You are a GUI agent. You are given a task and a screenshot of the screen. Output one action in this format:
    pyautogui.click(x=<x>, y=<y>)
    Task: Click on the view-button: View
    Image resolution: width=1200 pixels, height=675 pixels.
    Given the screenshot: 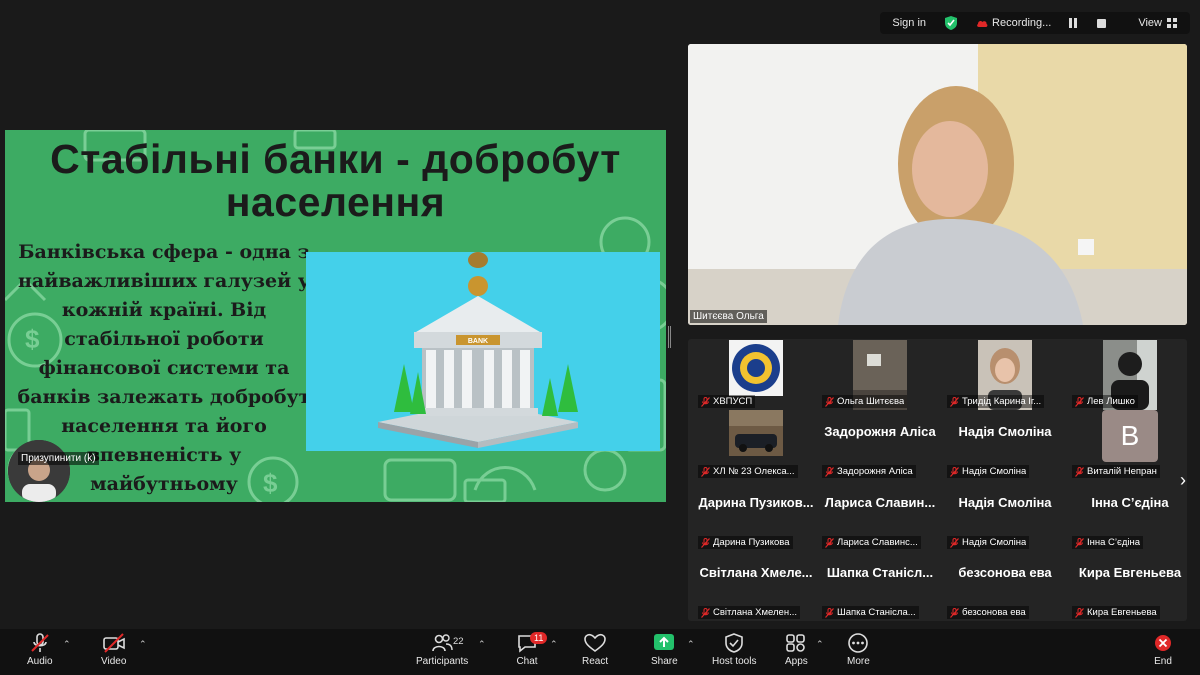 What is the action you would take?
    pyautogui.click(x=1158, y=23)
    